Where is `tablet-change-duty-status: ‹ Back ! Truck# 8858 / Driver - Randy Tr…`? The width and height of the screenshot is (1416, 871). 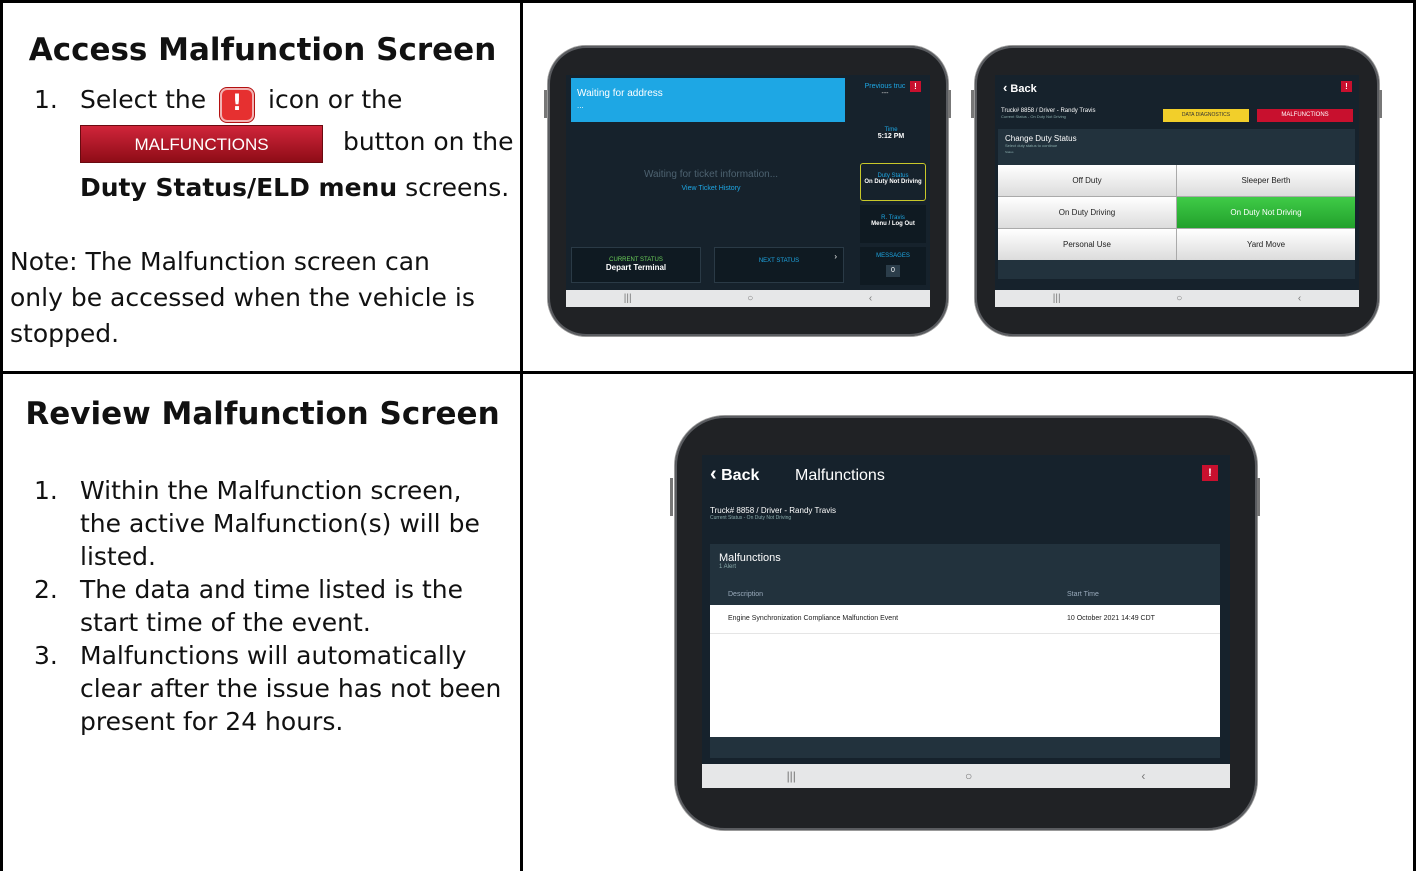
tablet-change-duty-status: ‹ Back ! Truck# 8858 / Driver - Randy Tr… is located at coordinates (1176, 191).